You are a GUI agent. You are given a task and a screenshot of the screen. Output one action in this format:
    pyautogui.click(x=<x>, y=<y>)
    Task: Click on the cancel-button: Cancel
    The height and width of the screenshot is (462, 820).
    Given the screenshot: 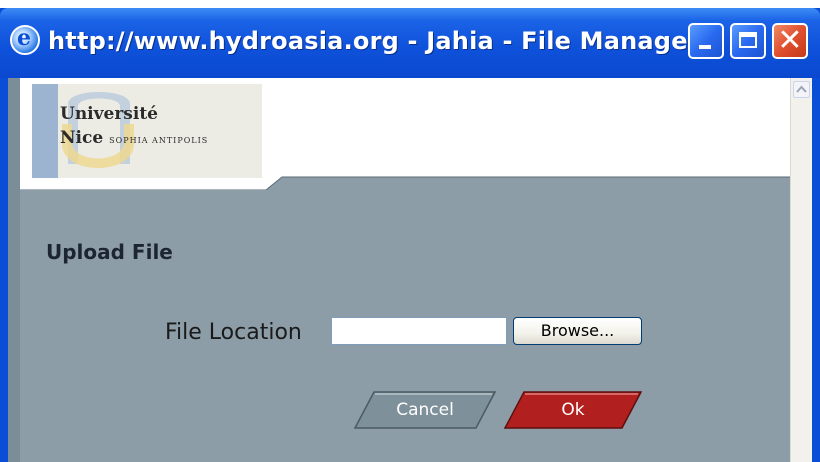 What is the action you would take?
    pyautogui.click(x=425, y=410)
    